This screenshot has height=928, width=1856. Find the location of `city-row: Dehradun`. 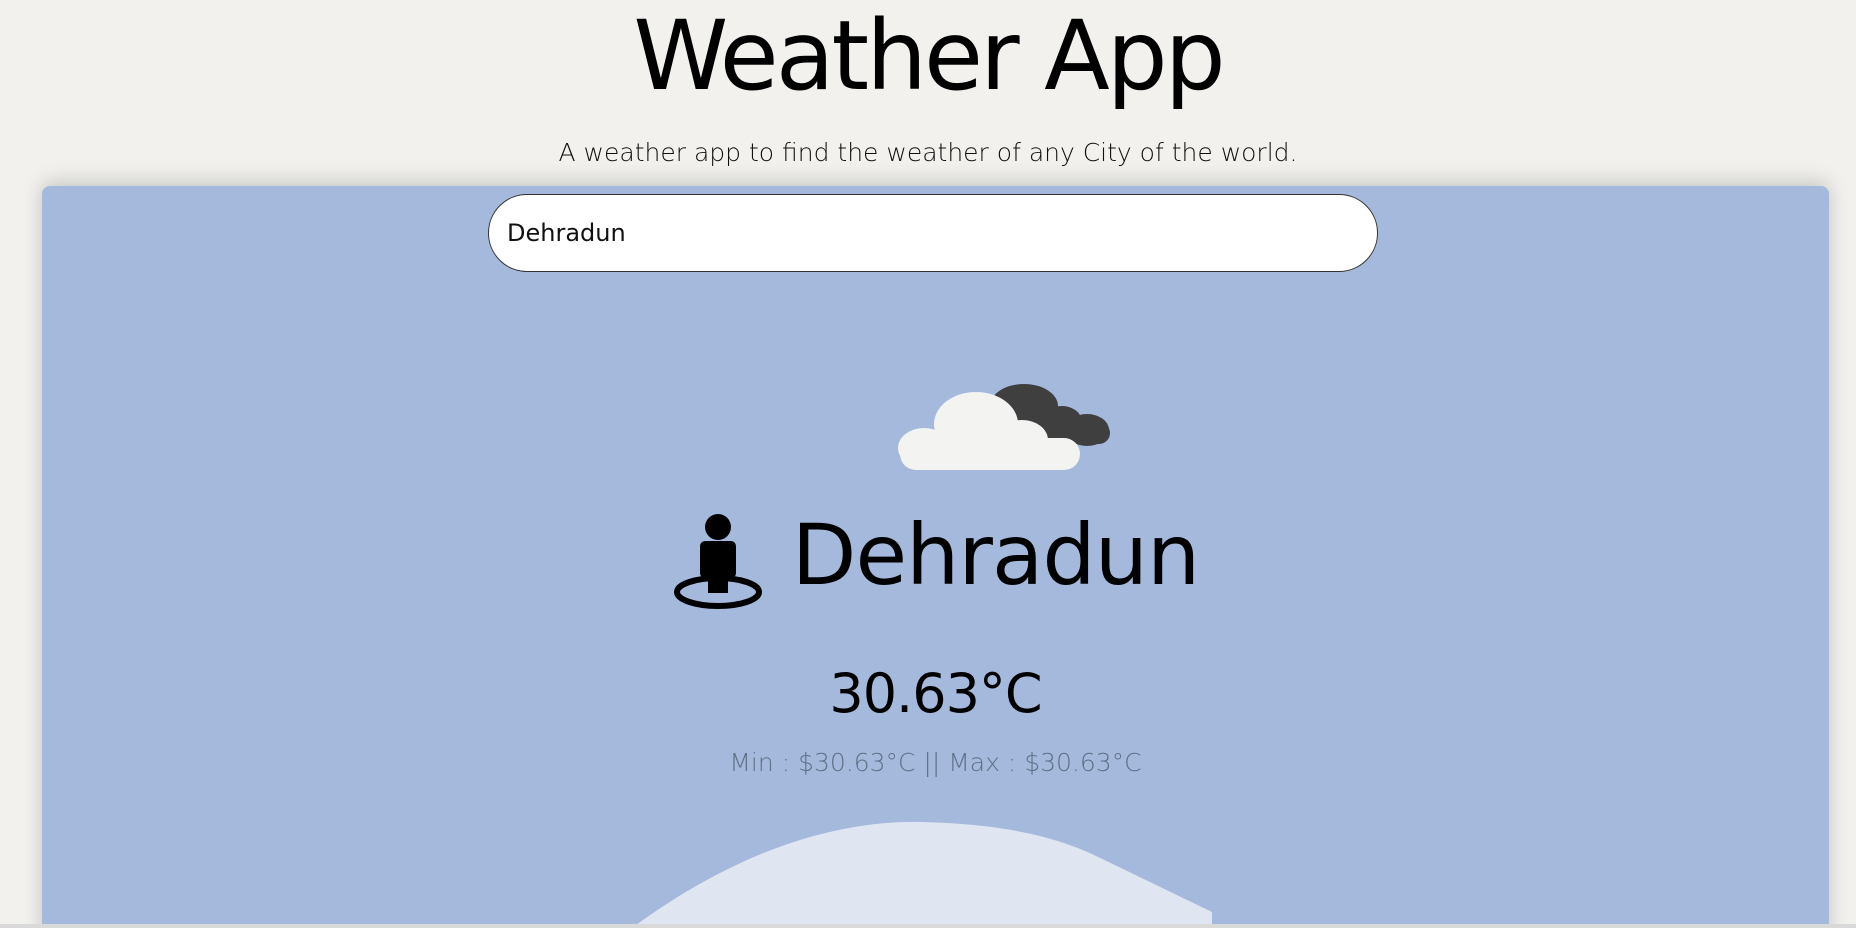

city-row: Dehradun is located at coordinates (935, 555).